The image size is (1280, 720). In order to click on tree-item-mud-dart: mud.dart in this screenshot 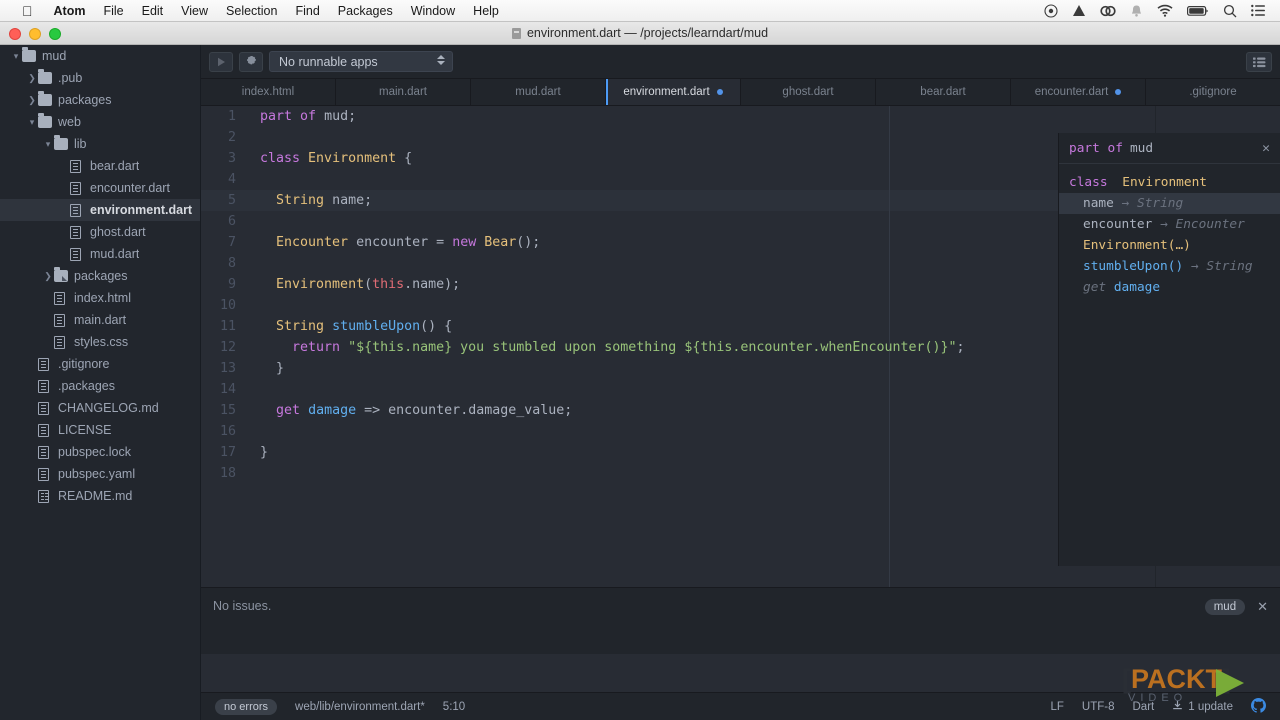, I will do `click(100, 254)`.